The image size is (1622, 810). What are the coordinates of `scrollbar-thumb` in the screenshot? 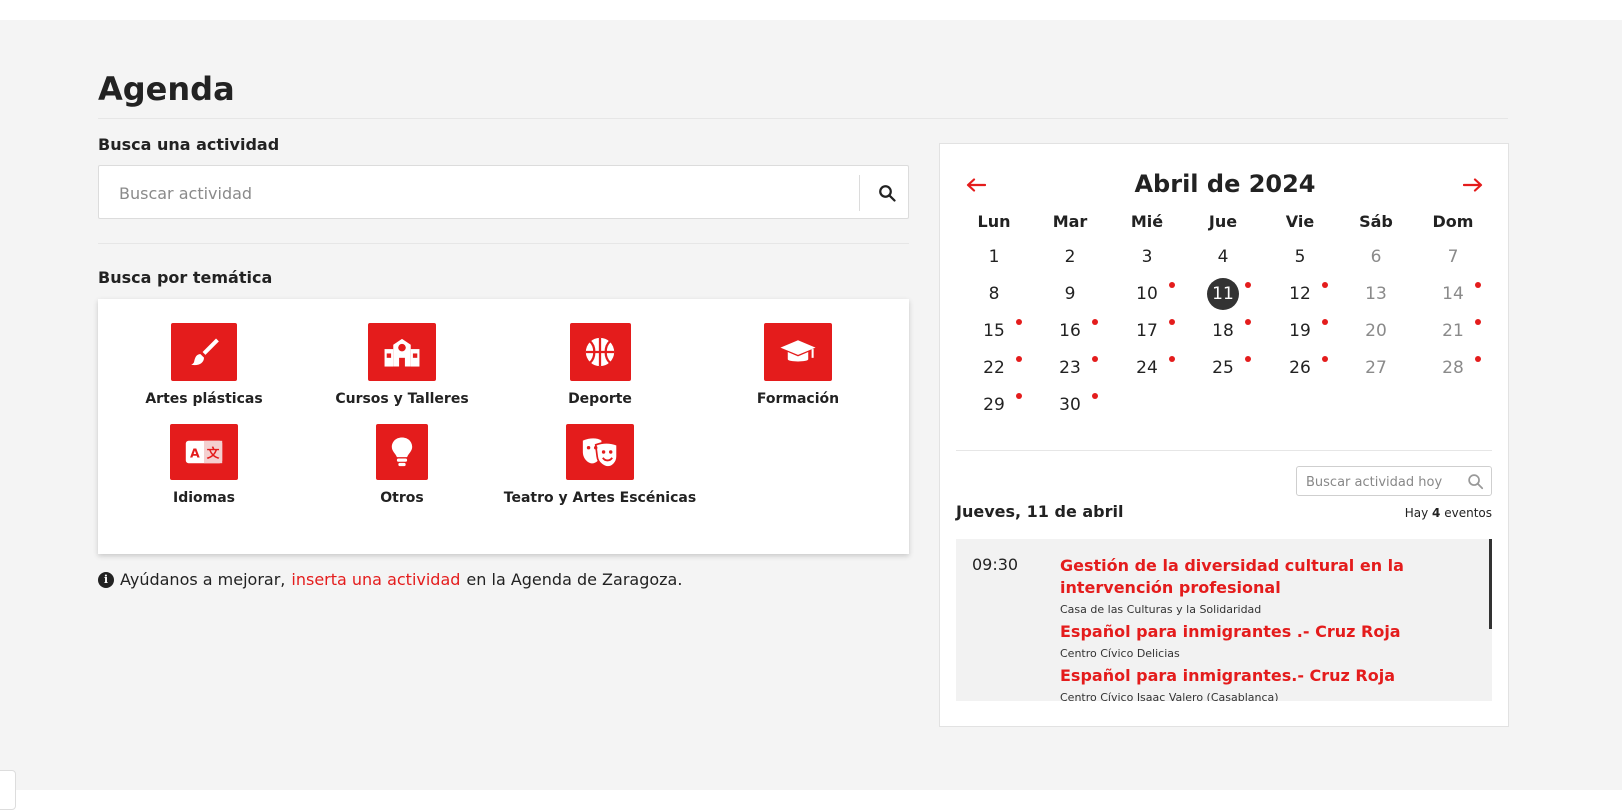 It's located at (1490, 584).